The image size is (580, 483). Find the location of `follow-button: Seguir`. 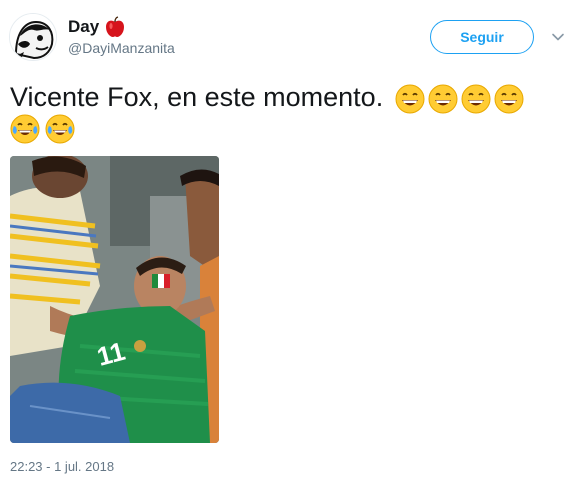

follow-button: Seguir is located at coordinates (482, 37).